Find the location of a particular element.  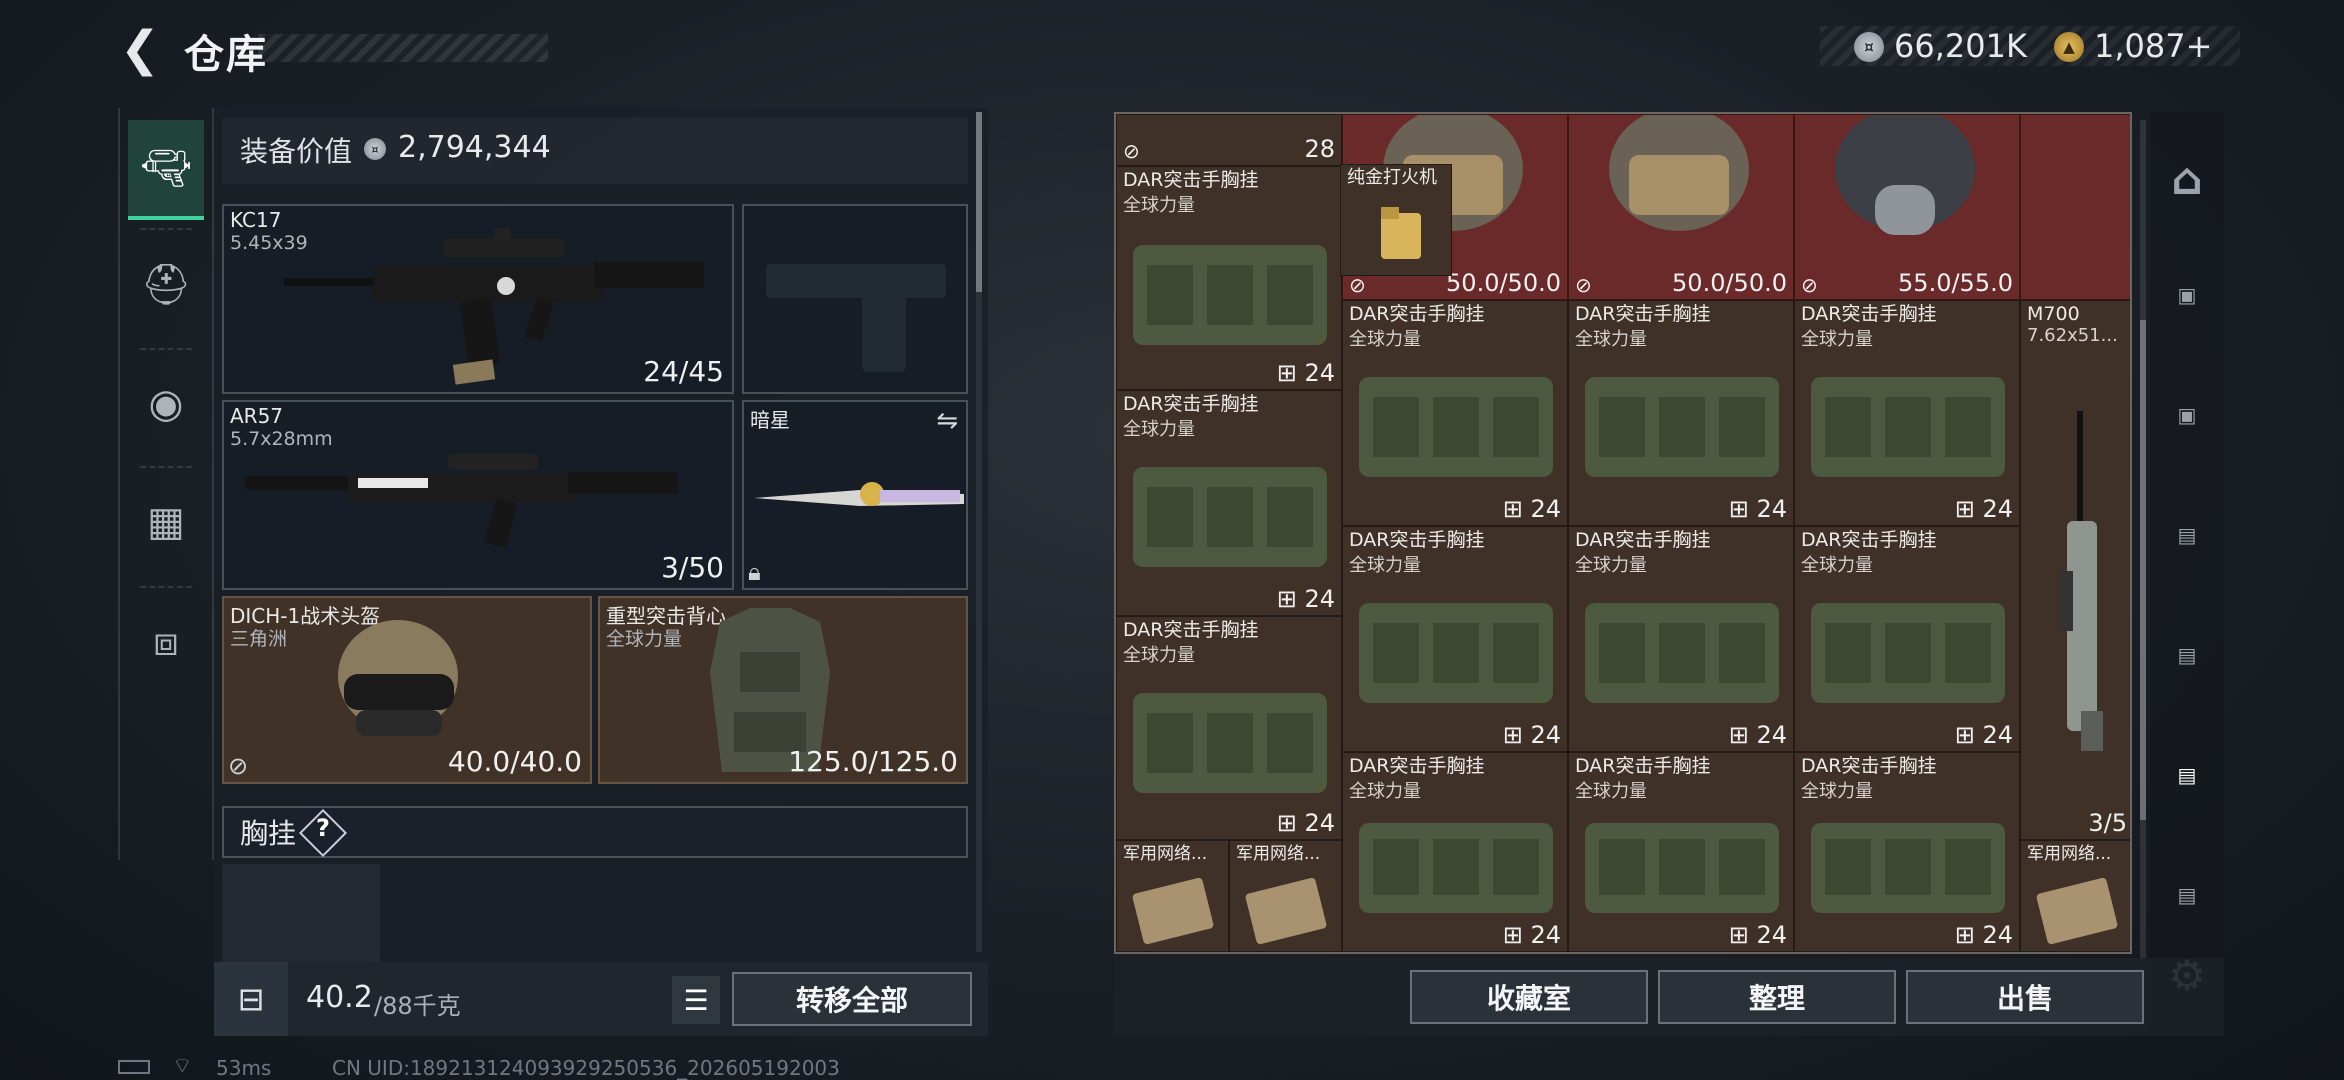

weight-icon: ⊟ is located at coordinates (251, 999).